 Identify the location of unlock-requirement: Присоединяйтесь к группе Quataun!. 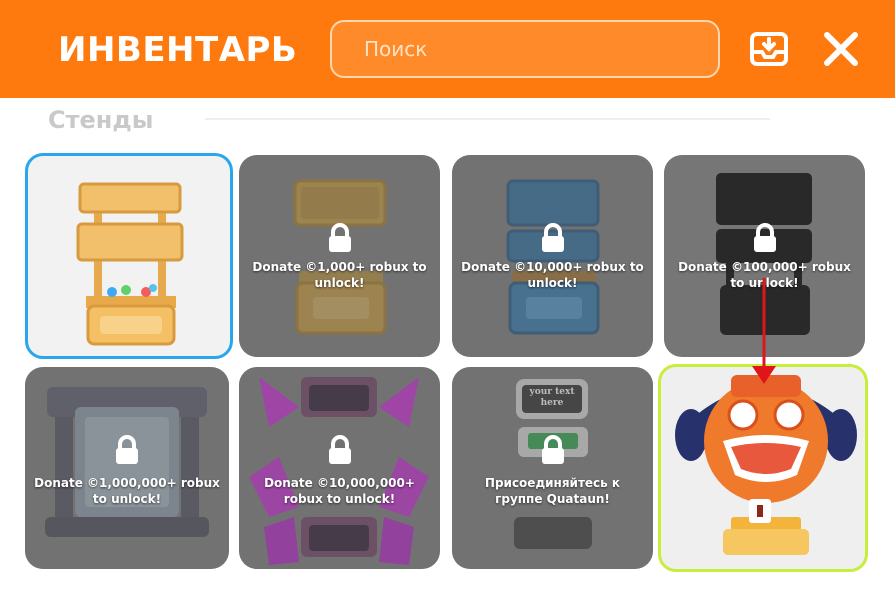
(552, 491).